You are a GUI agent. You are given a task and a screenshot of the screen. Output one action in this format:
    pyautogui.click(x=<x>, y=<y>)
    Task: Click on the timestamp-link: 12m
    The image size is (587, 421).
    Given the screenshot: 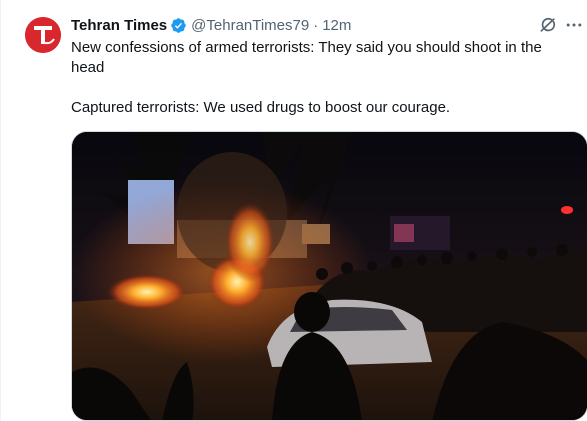 What is the action you would take?
    pyautogui.click(x=336, y=25)
    